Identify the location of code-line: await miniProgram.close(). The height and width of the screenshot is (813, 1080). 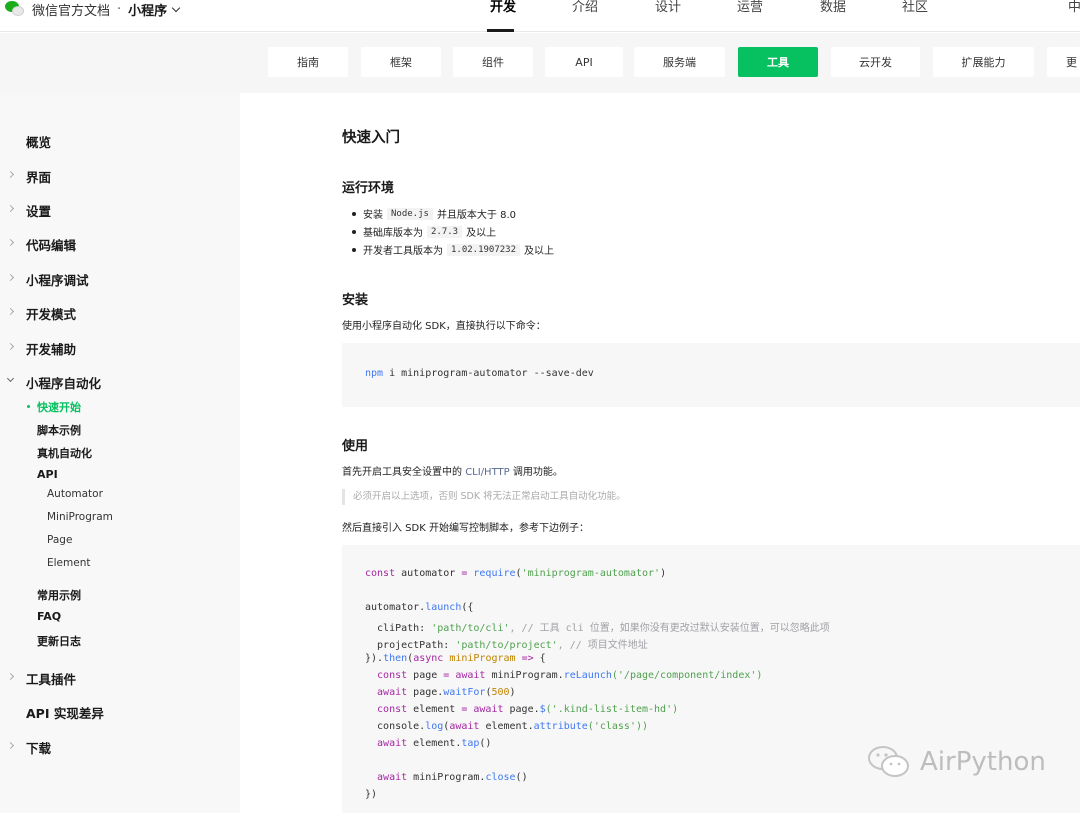
(446, 777).